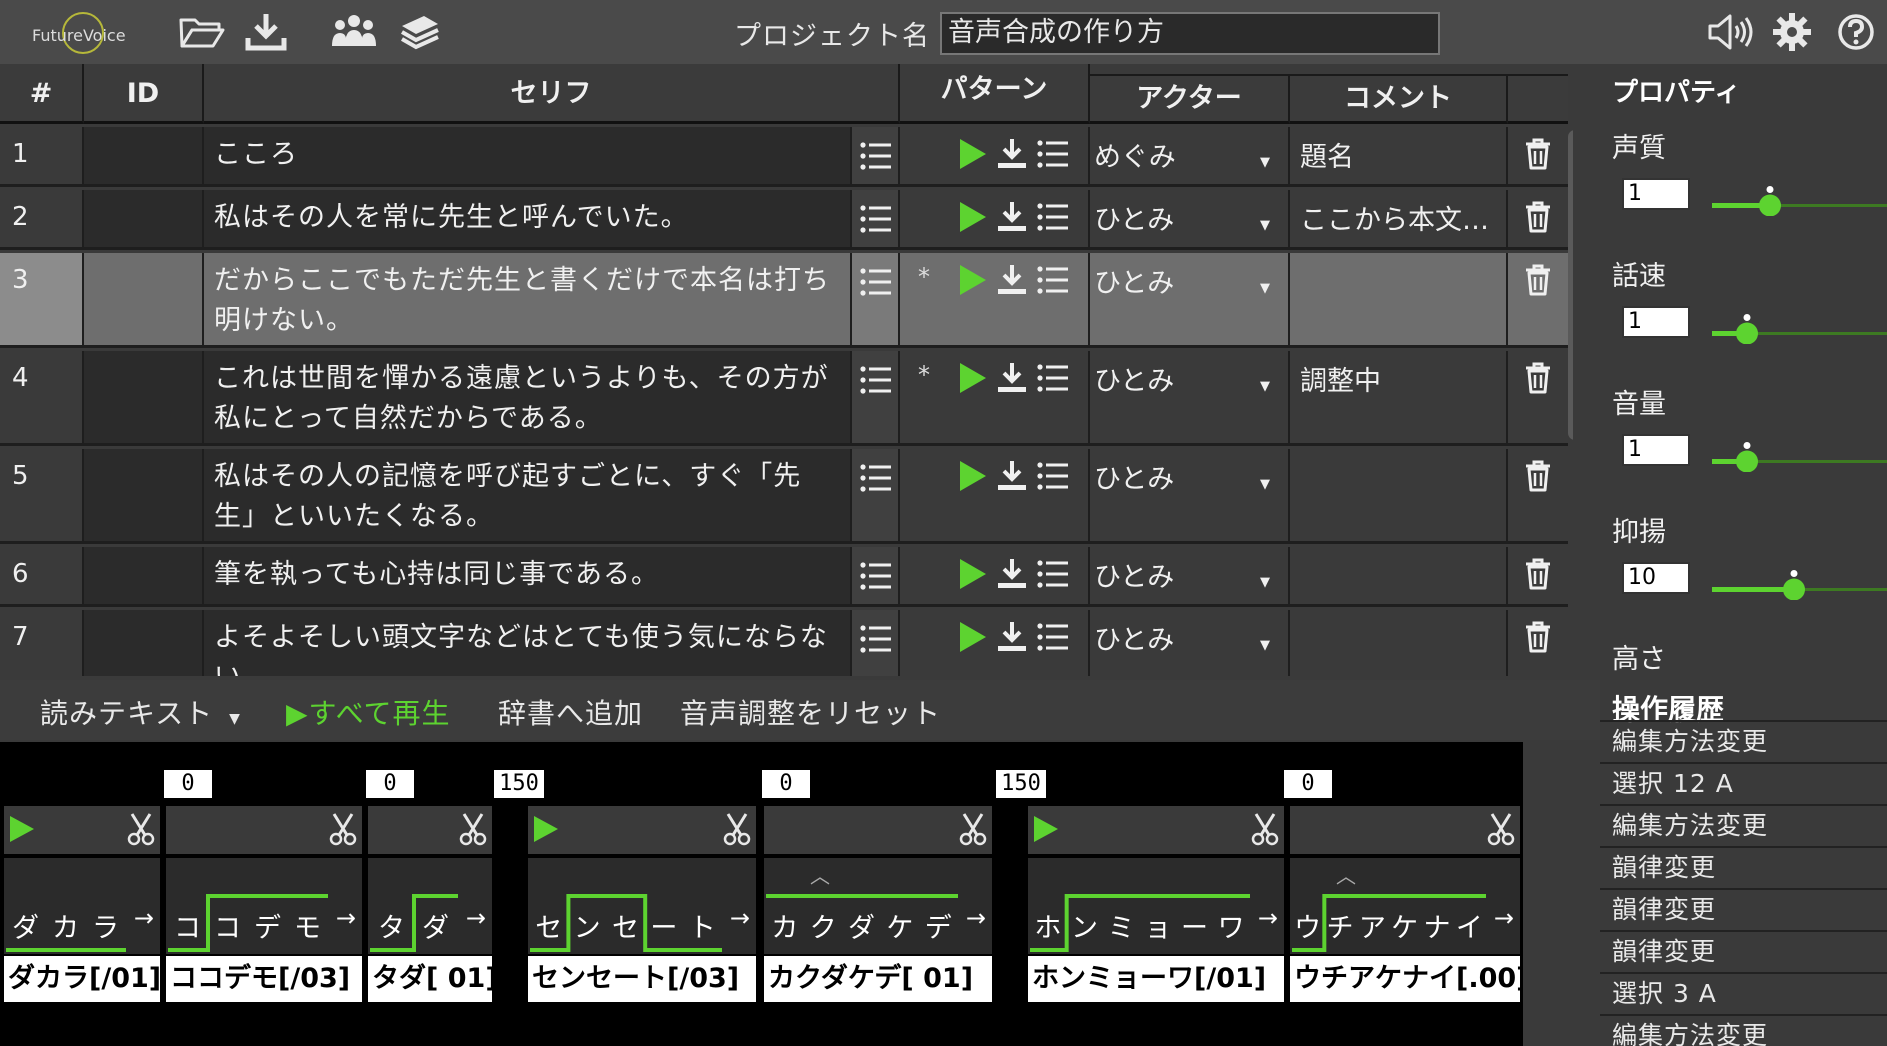 The width and height of the screenshot is (1887, 1046). I want to click on help-icon, so click(1858, 32).